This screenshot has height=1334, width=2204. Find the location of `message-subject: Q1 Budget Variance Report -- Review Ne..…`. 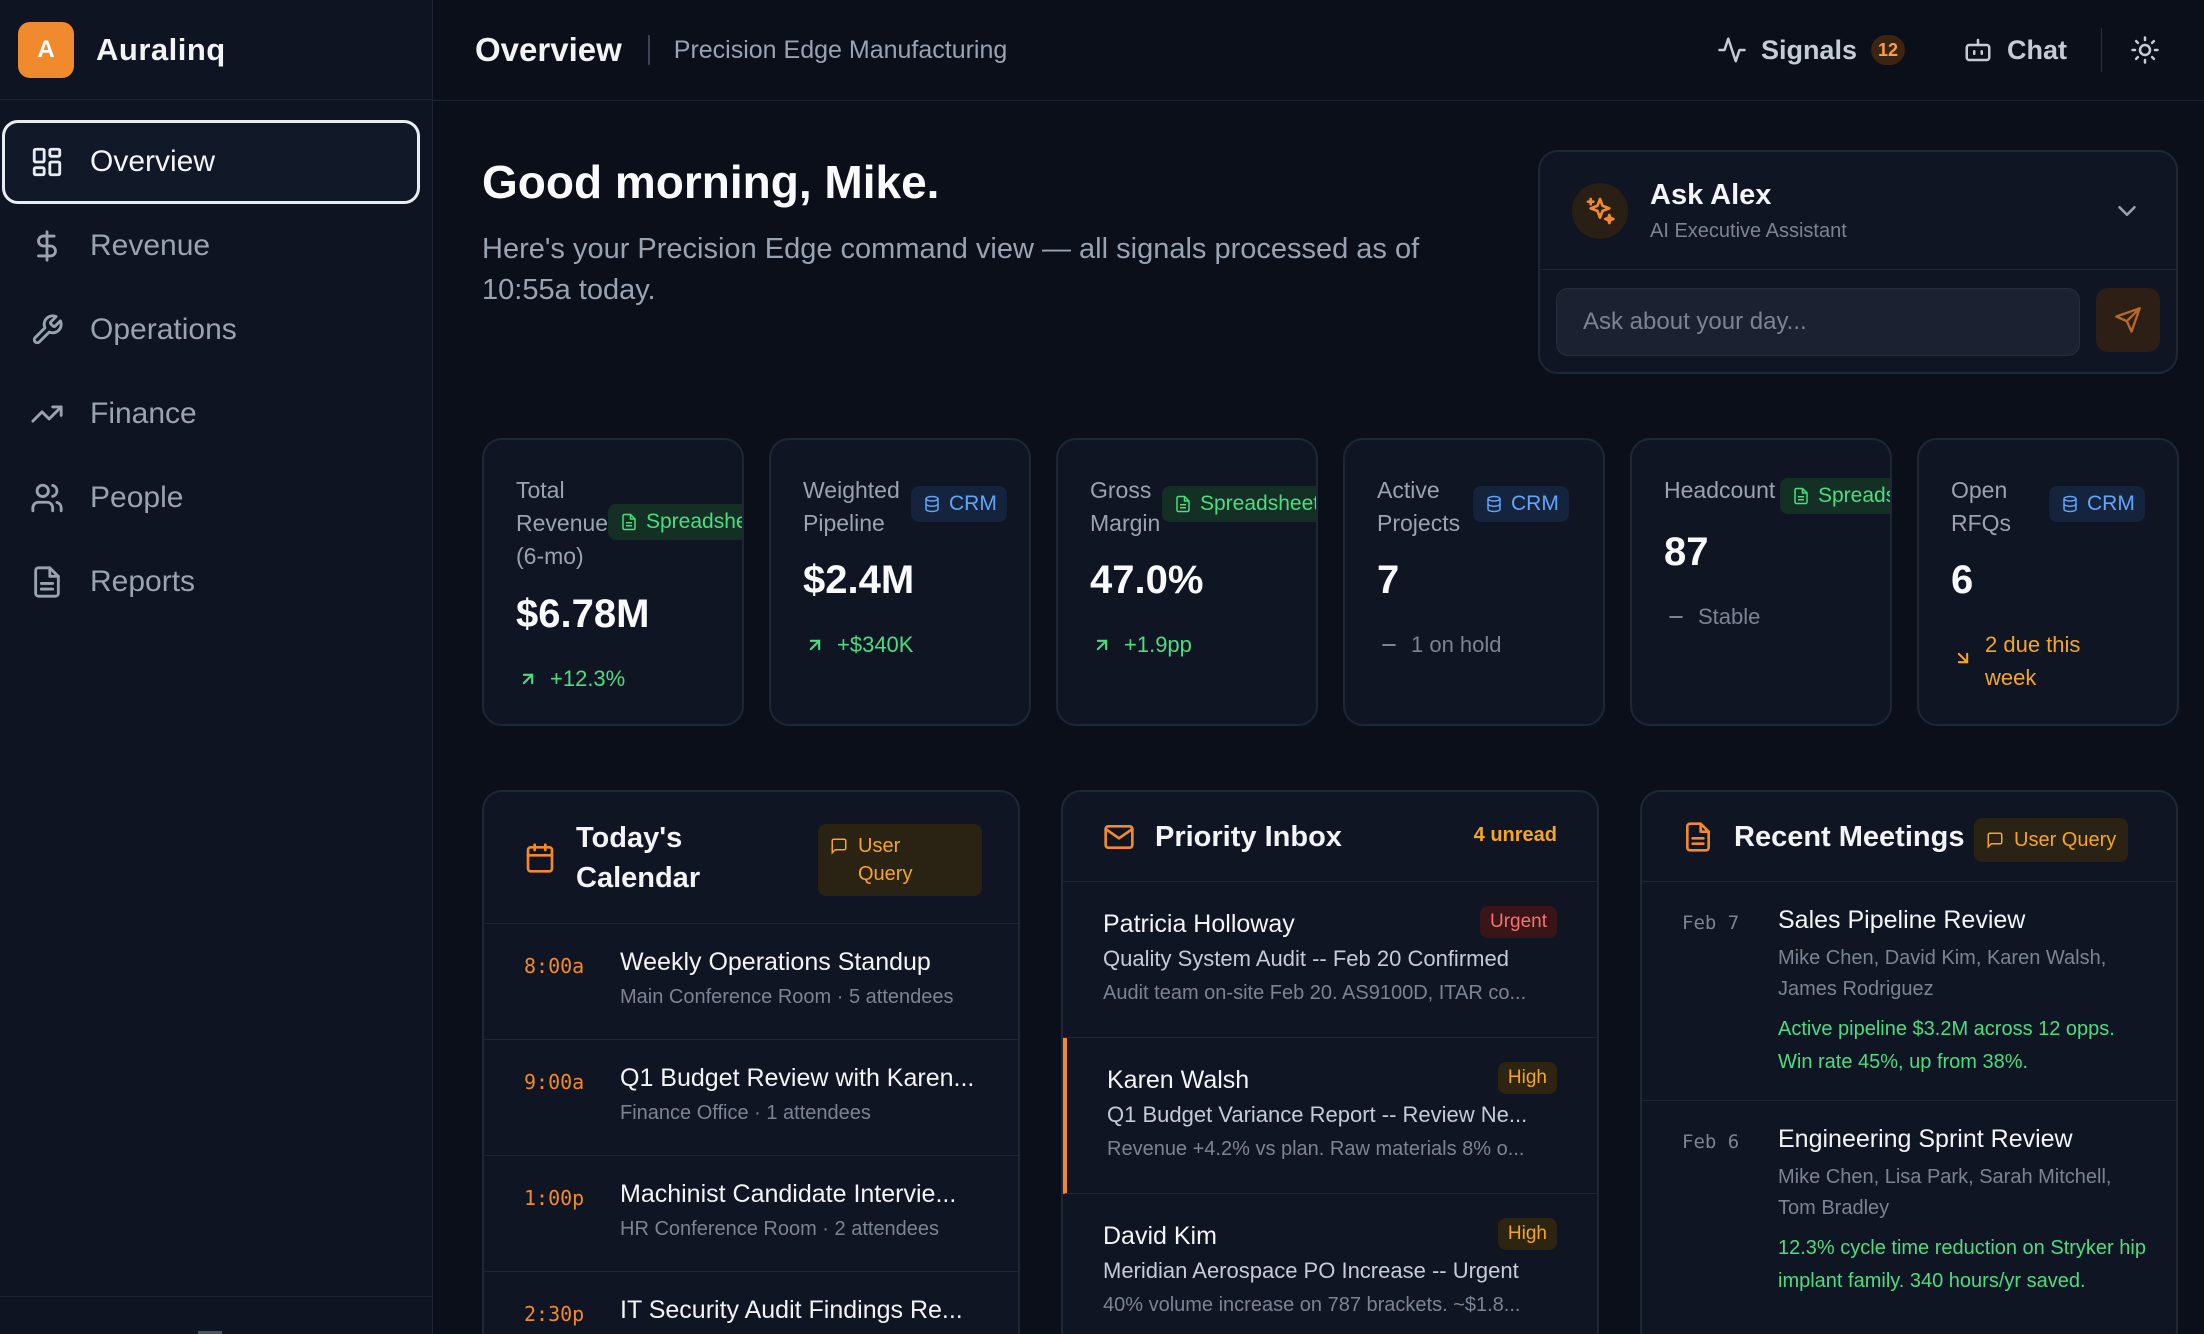

message-subject: Q1 Budget Variance Report -- Review Ne..… is located at coordinates (1317, 1114).